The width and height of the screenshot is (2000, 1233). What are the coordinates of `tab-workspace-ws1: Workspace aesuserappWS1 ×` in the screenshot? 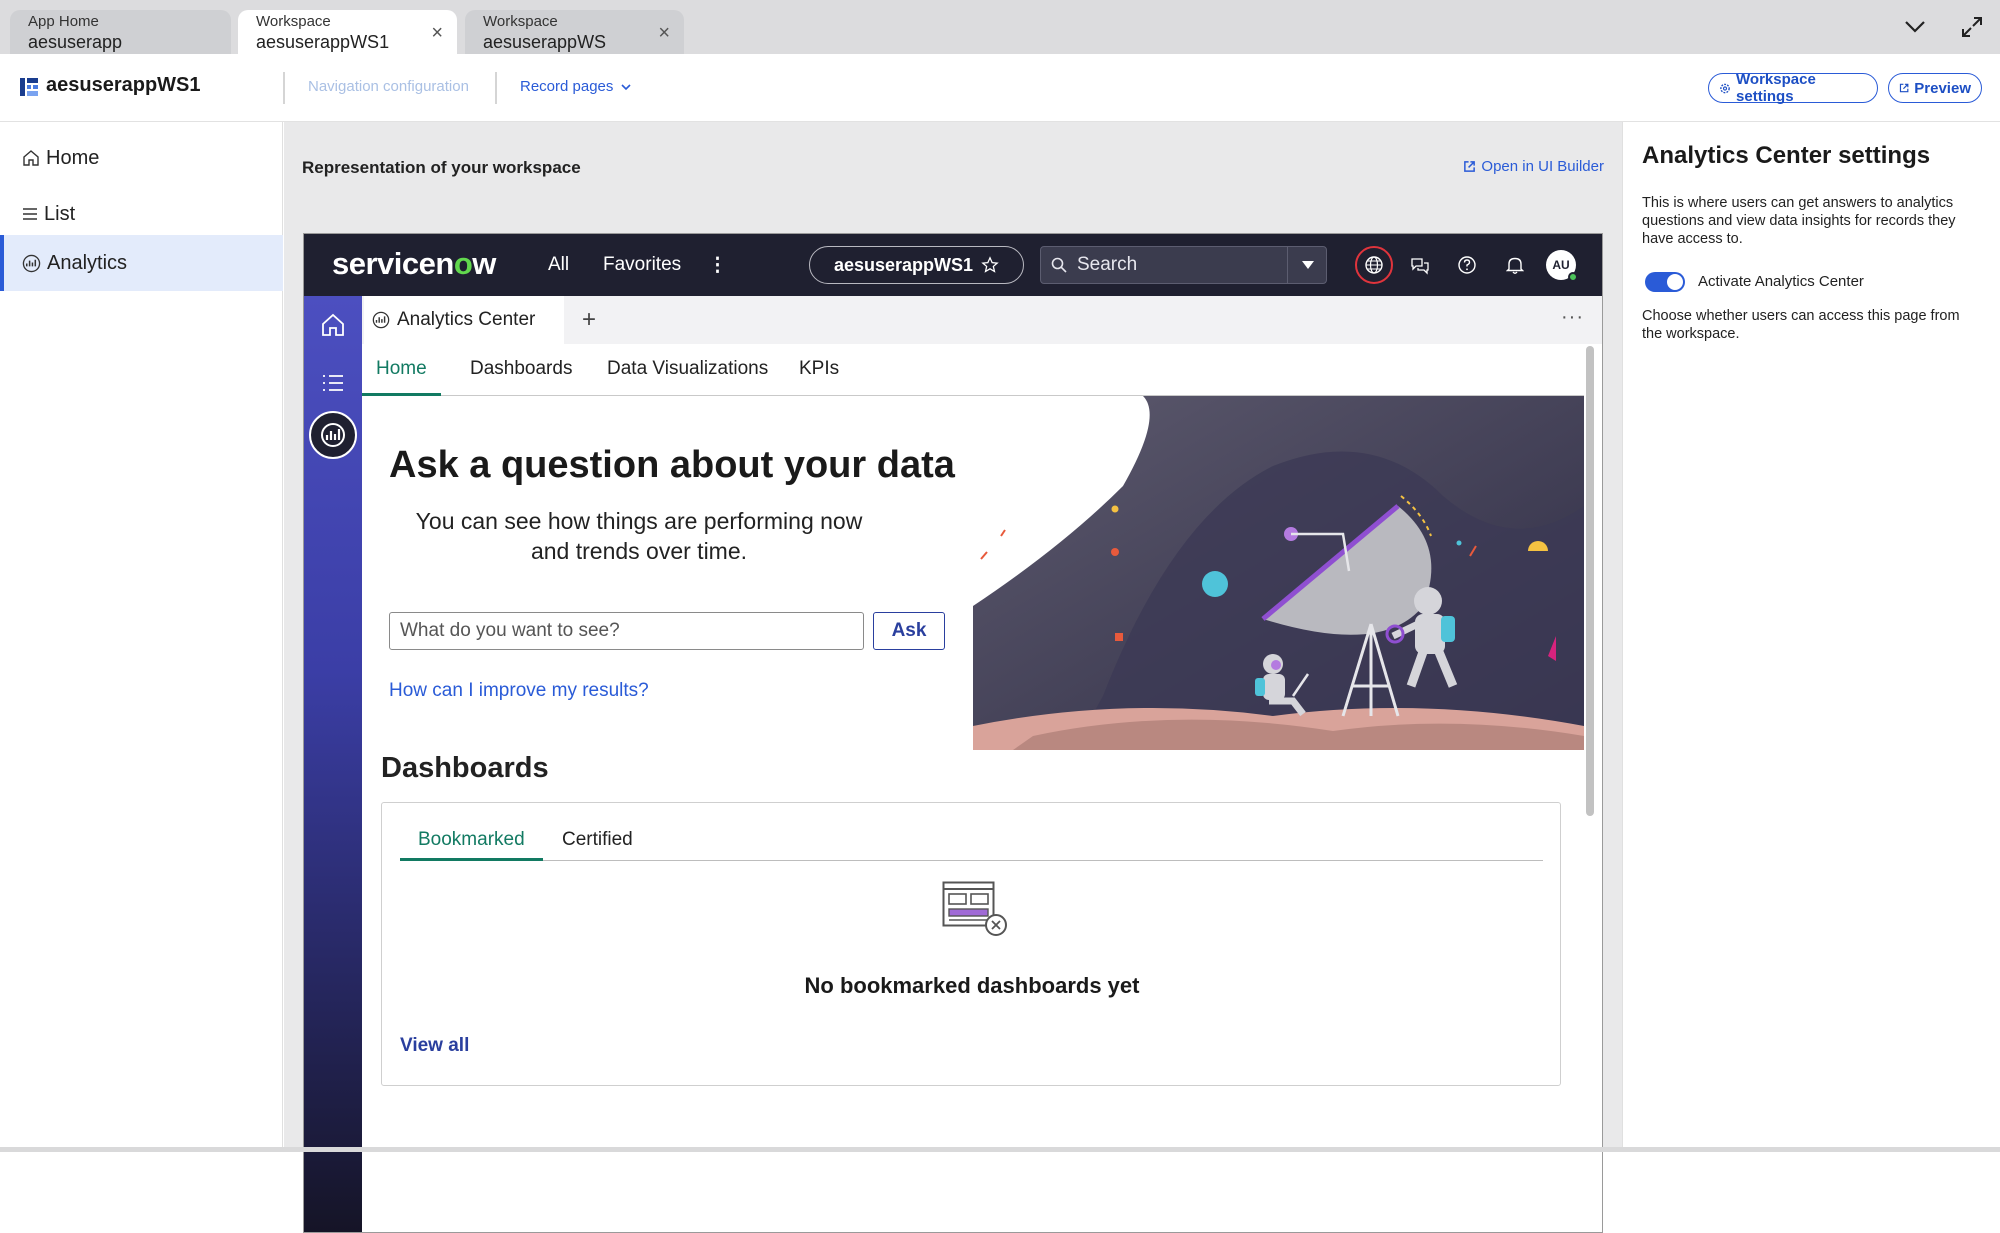 It's located at (347, 32).